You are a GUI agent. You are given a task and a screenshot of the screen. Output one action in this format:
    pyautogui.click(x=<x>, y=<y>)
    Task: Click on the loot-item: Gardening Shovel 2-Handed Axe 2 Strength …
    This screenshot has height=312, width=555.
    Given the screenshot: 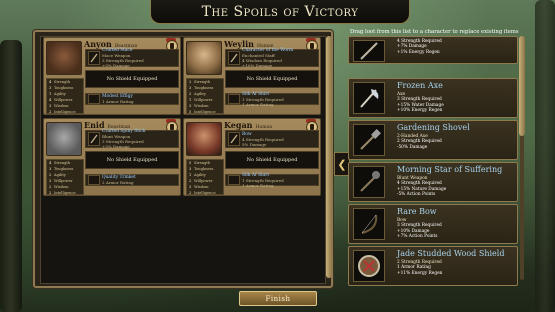 What is the action you would take?
    pyautogui.click(x=433, y=140)
    